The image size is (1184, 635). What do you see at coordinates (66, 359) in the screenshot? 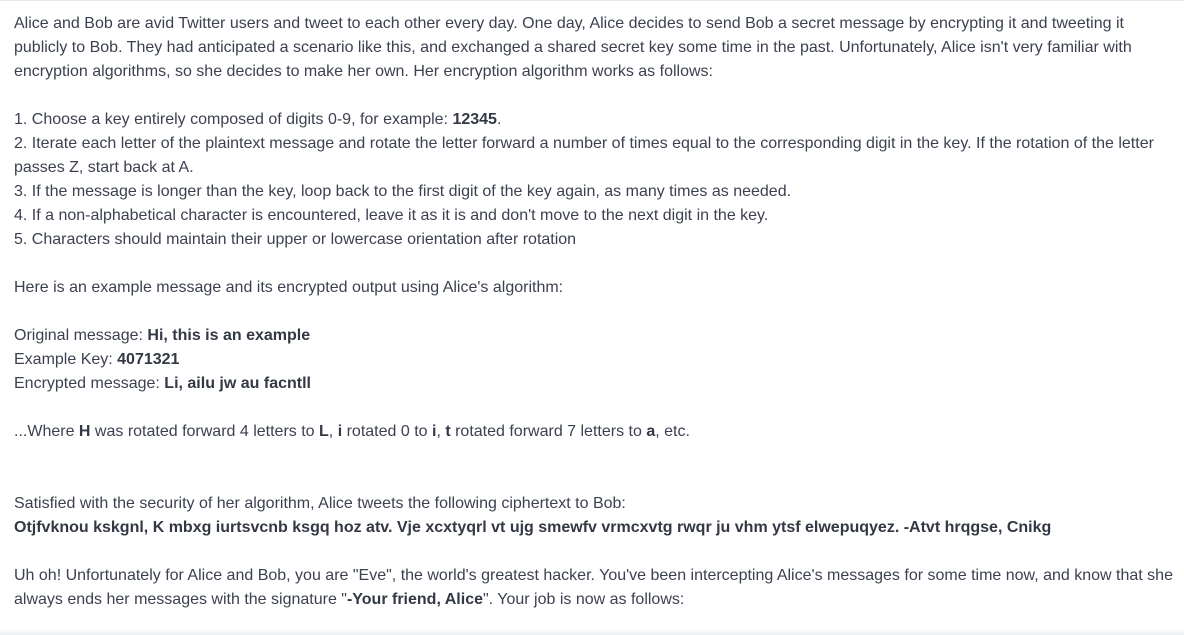
I see `key-label: Example Key:` at bounding box center [66, 359].